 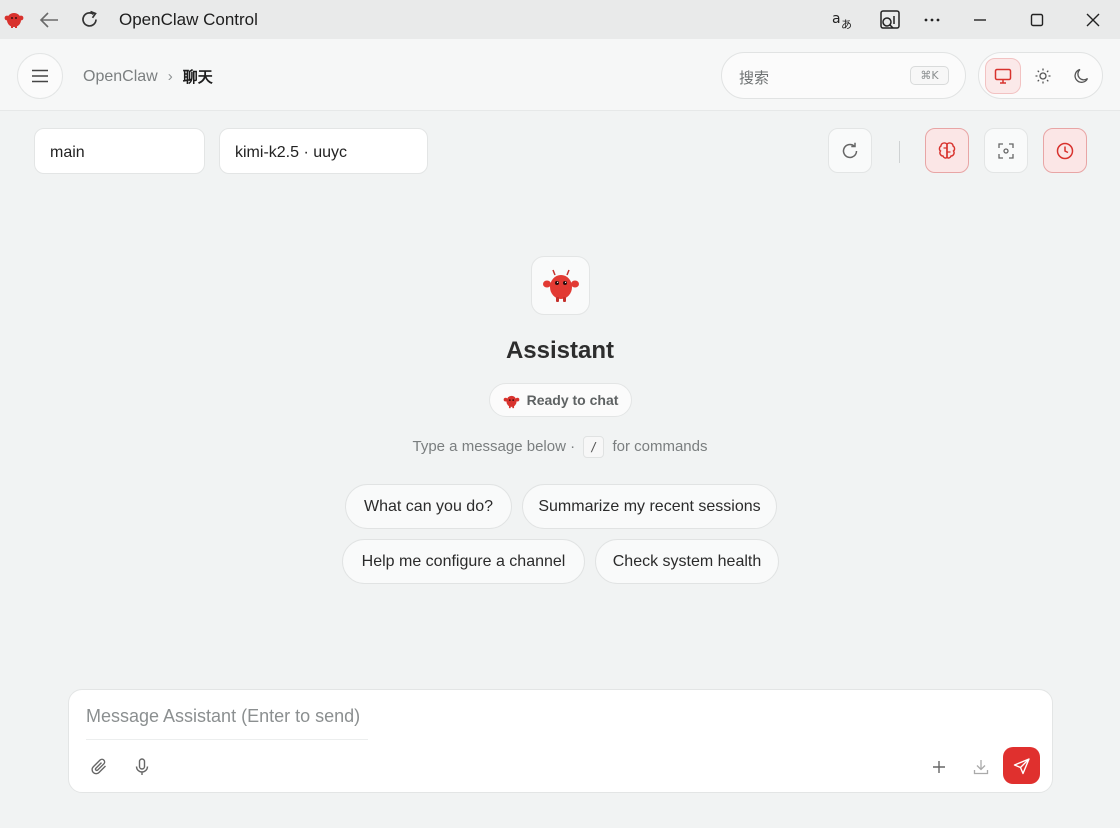 What do you see at coordinates (980, 20) in the screenshot?
I see `minimize-icon` at bounding box center [980, 20].